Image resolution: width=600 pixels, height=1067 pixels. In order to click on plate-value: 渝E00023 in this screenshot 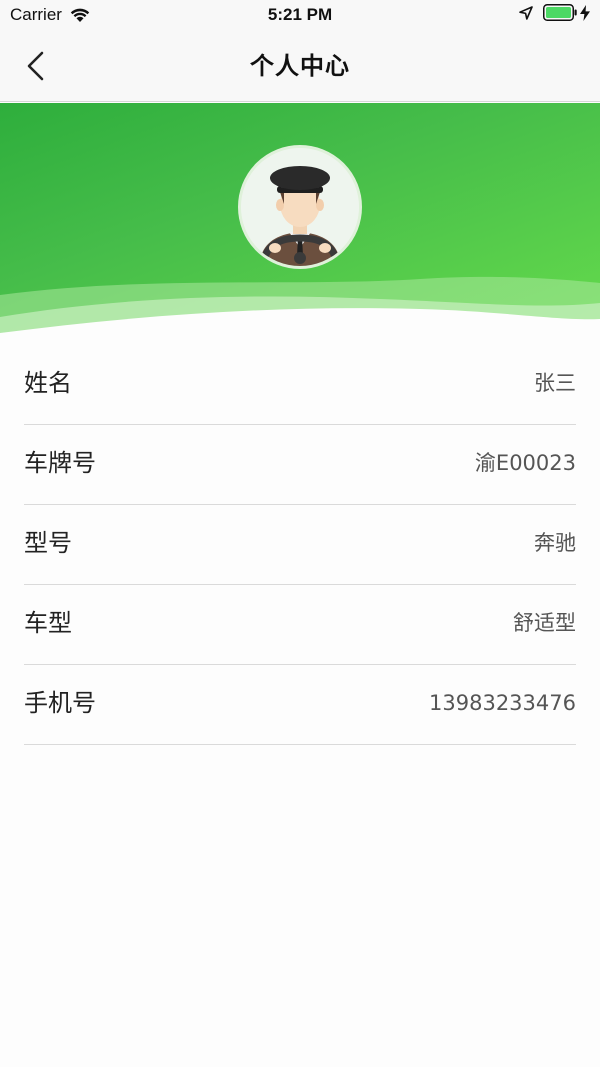, I will do `click(525, 463)`.